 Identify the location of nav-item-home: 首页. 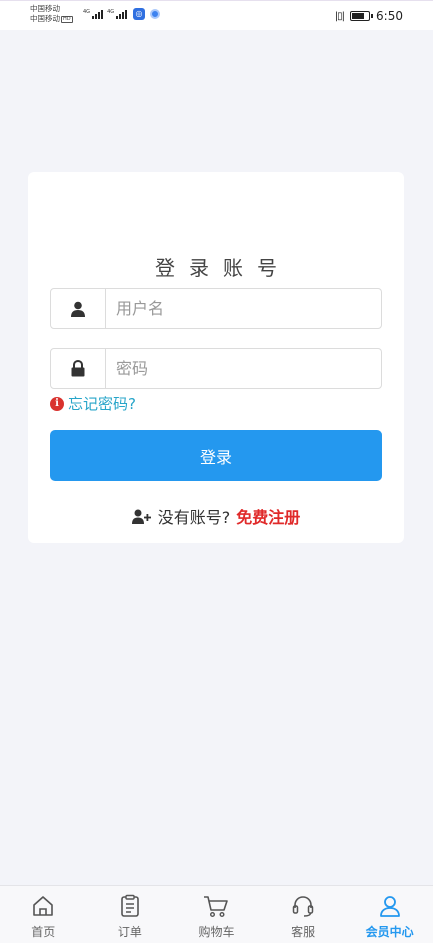
(43, 914).